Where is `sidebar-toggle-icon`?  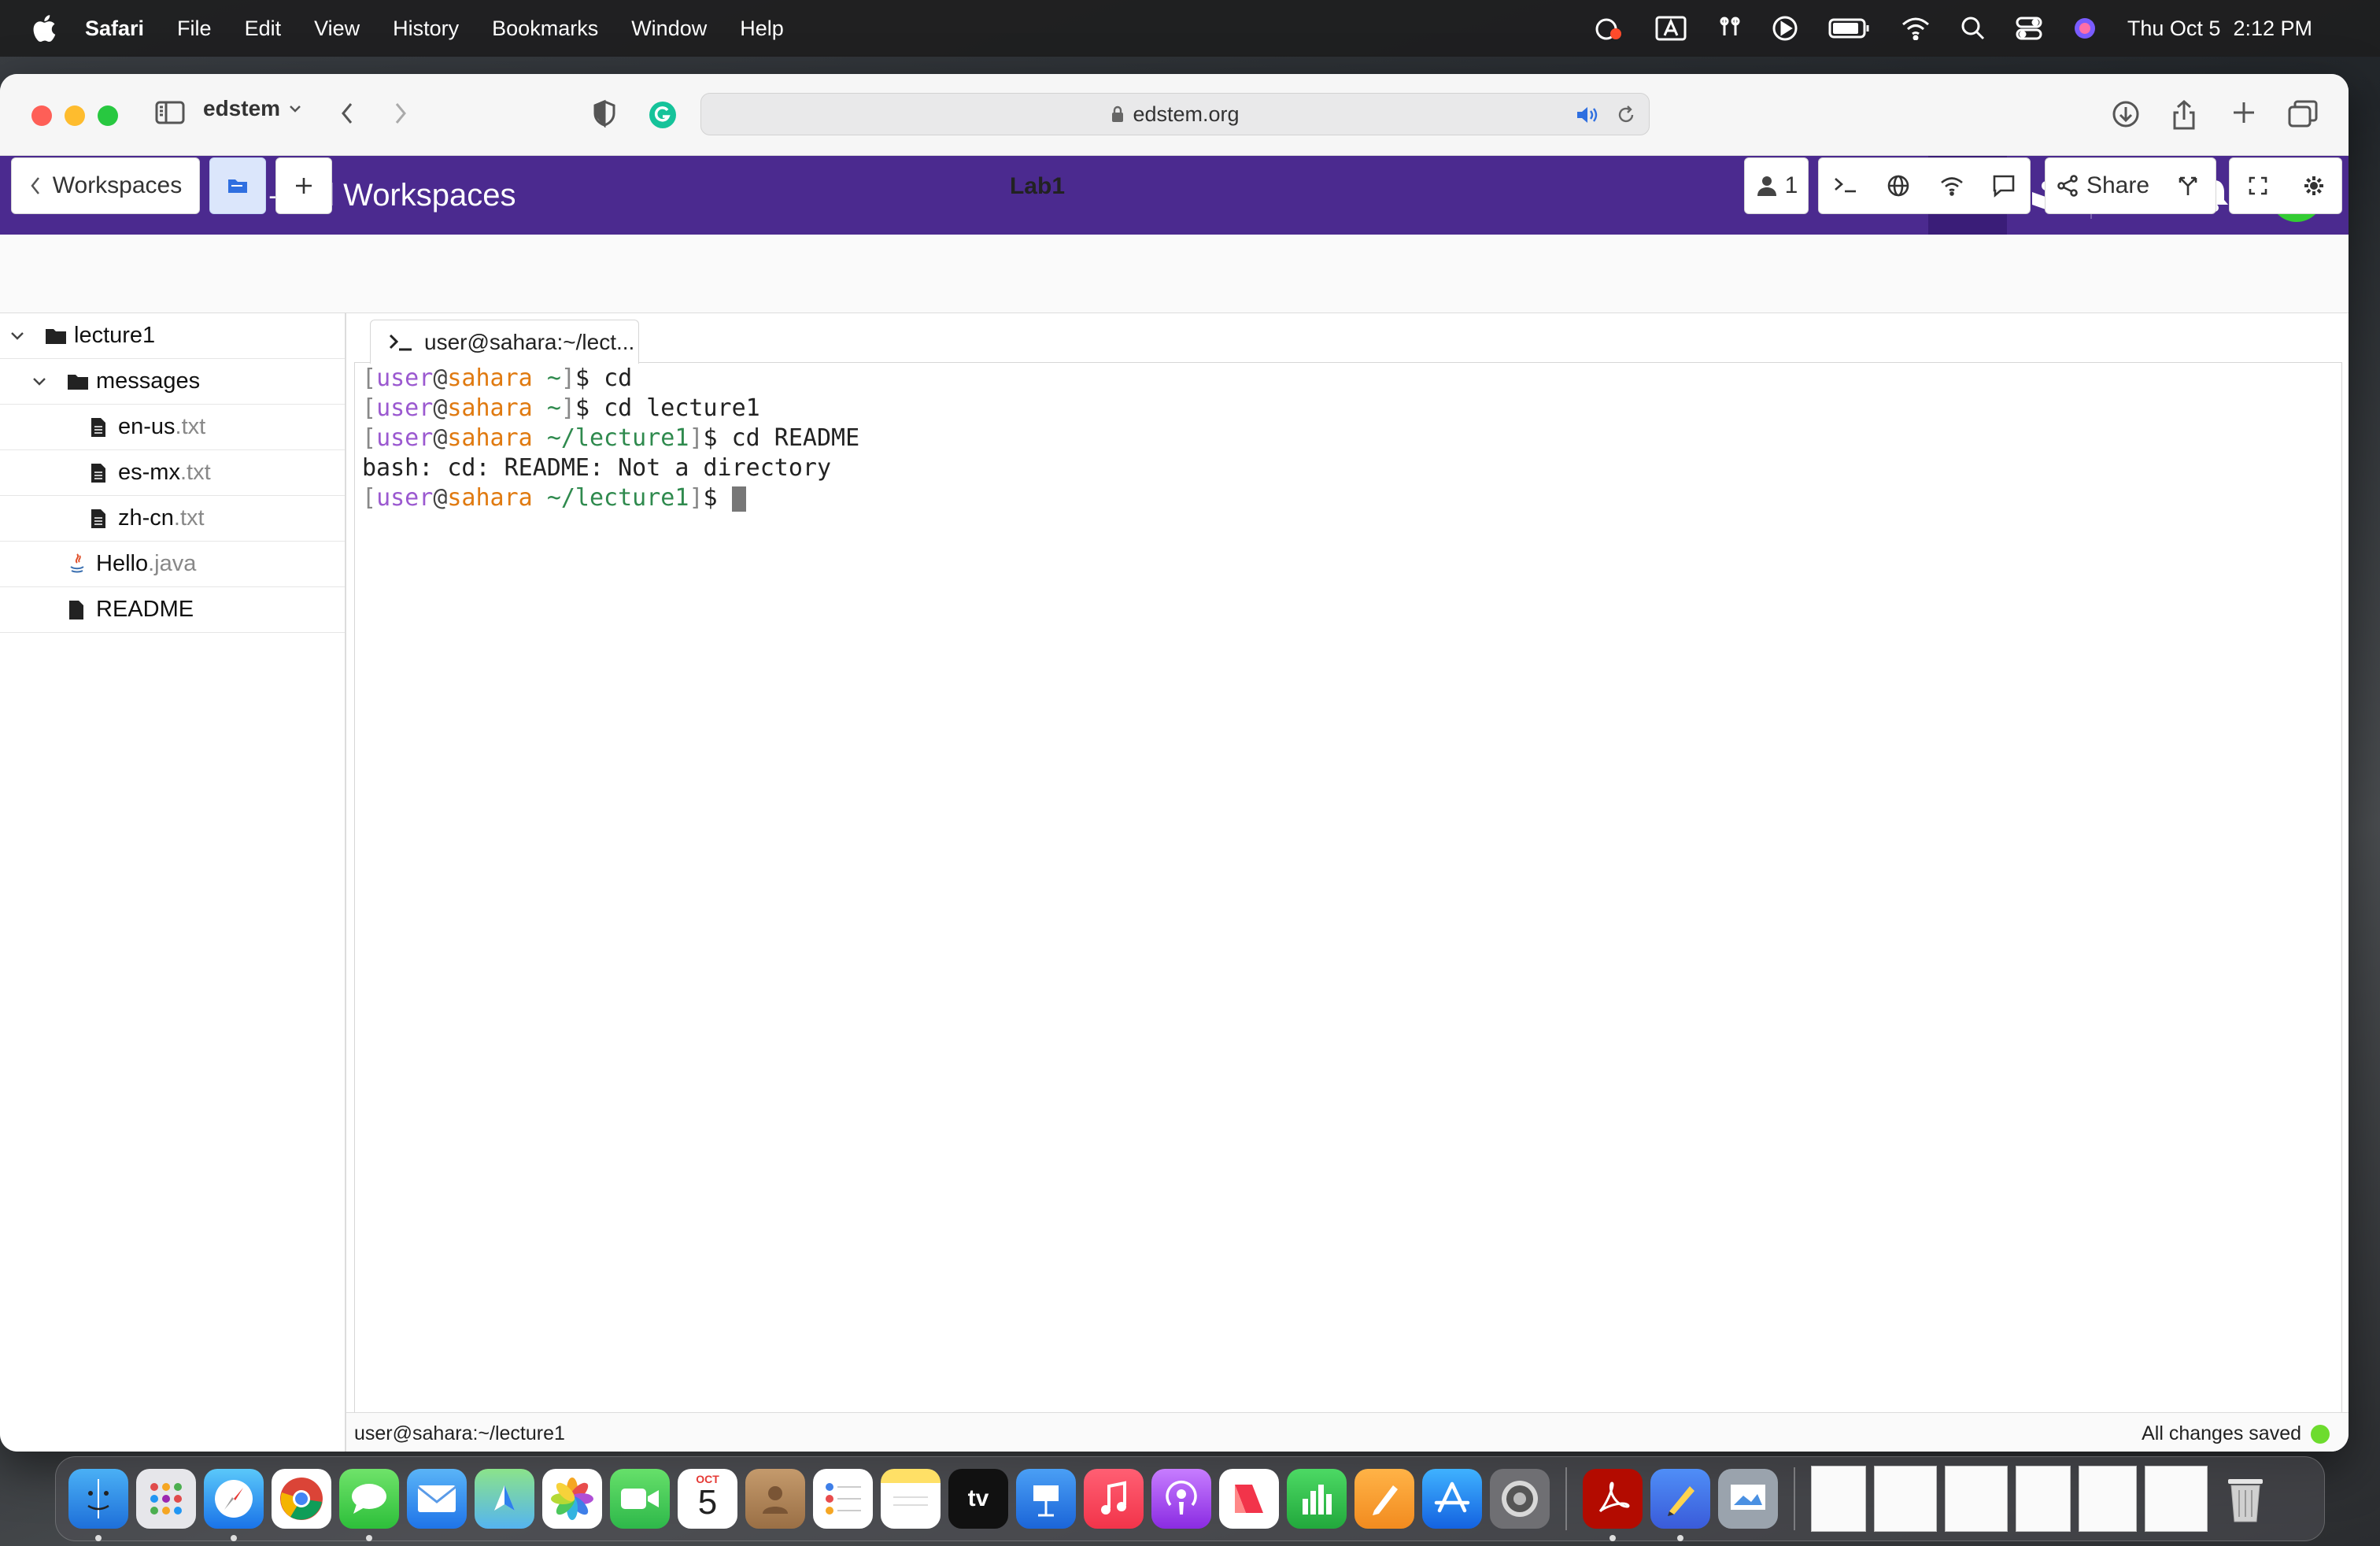
sidebar-toggle-icon is located at coordinates (170, 114).